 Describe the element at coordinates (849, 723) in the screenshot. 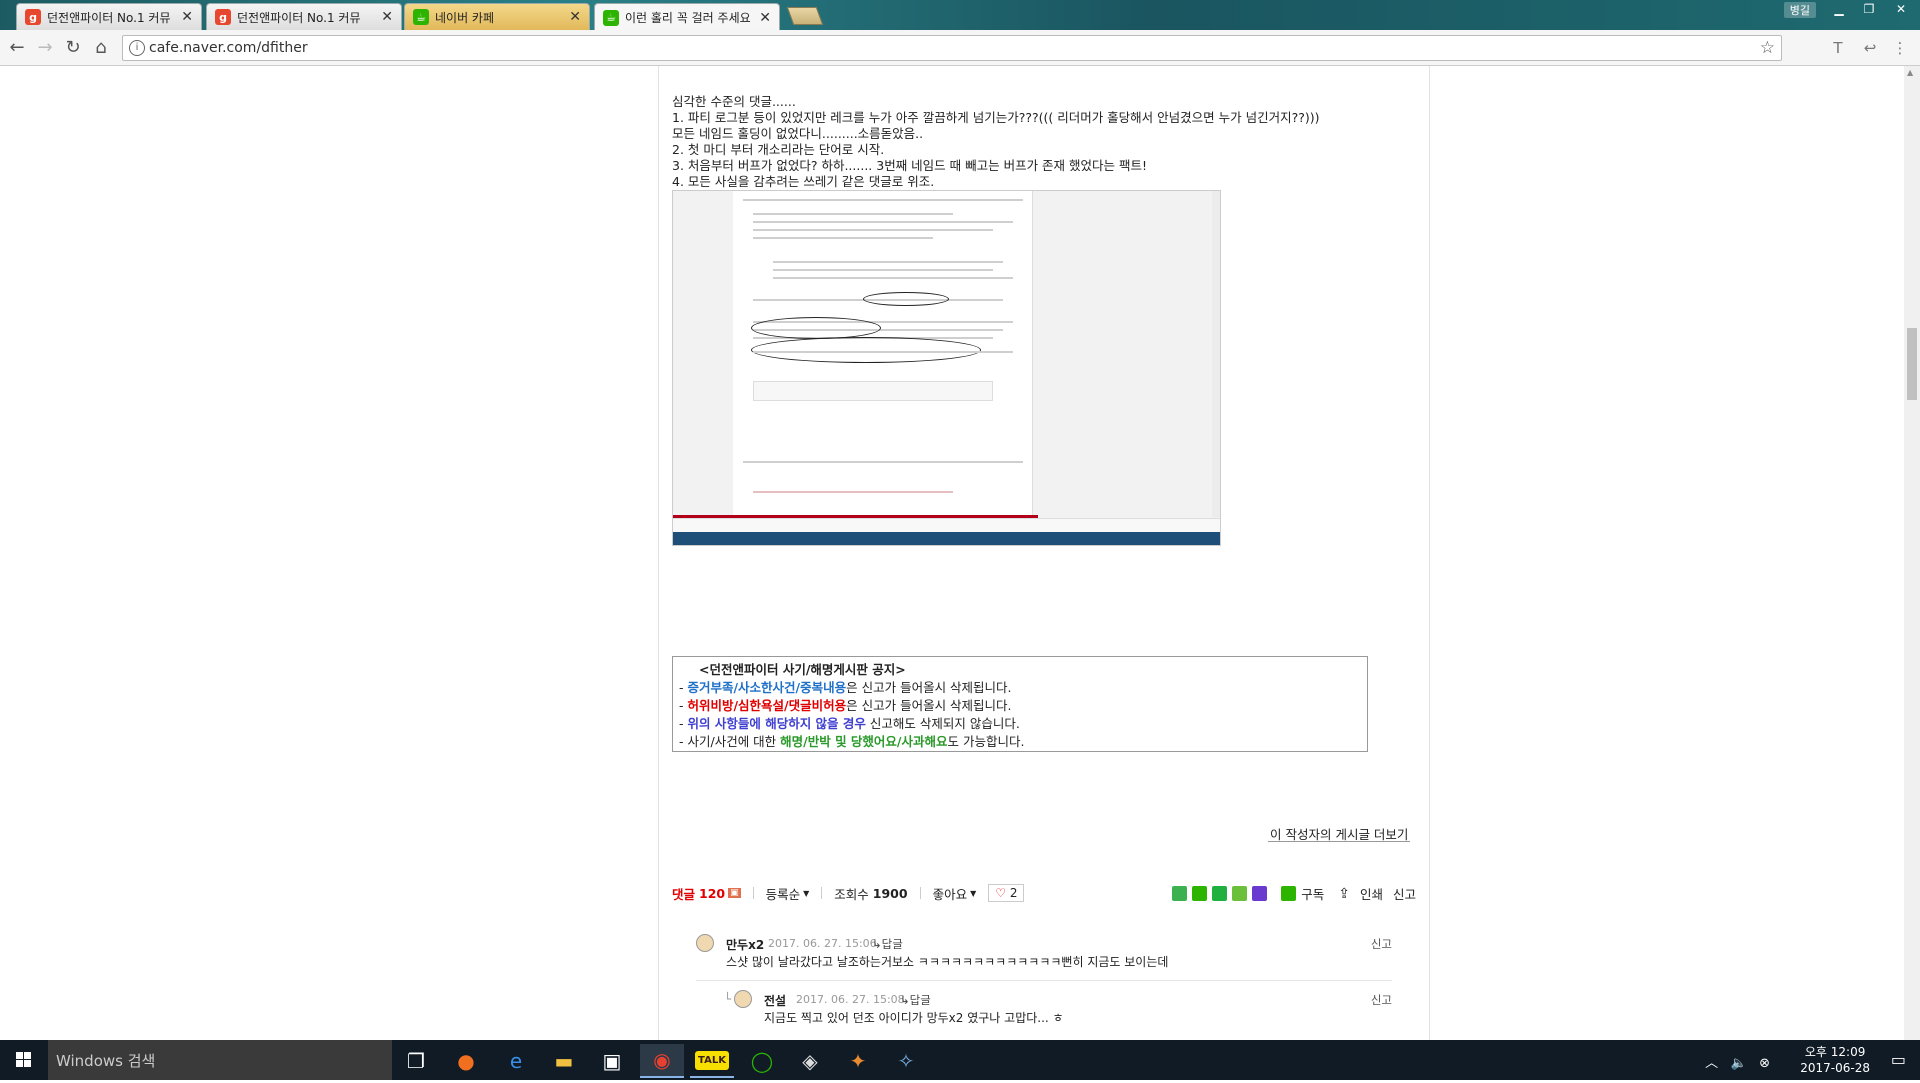

I see `notice-row: - 위의 사항들에 해당하지 않을 경우 신고해도 삭제되지 않습니다.` at that location.